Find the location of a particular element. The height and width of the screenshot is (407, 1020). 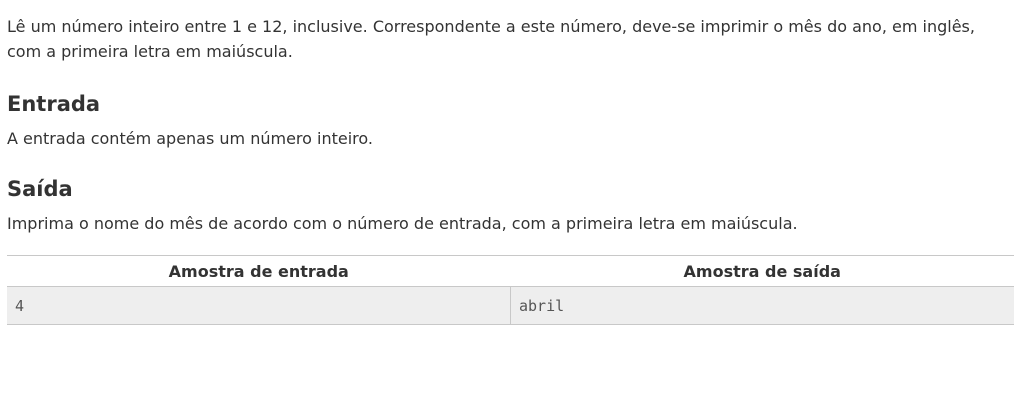

input-section-title: Entrada is located at coordinates (54, 104).